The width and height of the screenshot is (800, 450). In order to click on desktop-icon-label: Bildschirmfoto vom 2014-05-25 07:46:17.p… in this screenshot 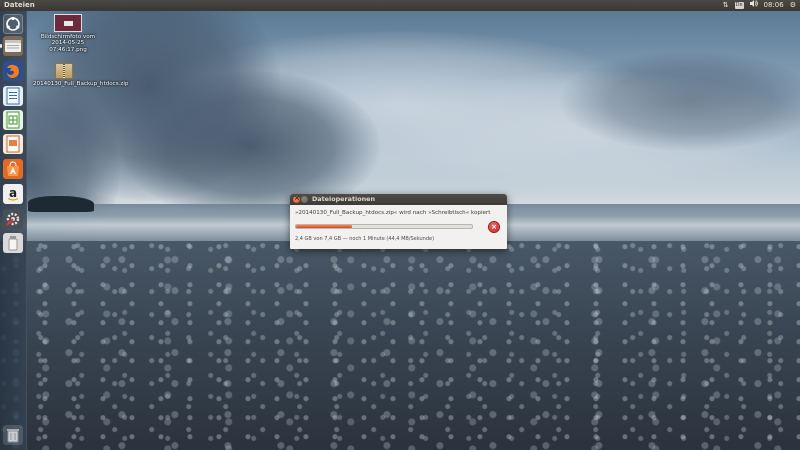, I will do `click(68, 43)`.